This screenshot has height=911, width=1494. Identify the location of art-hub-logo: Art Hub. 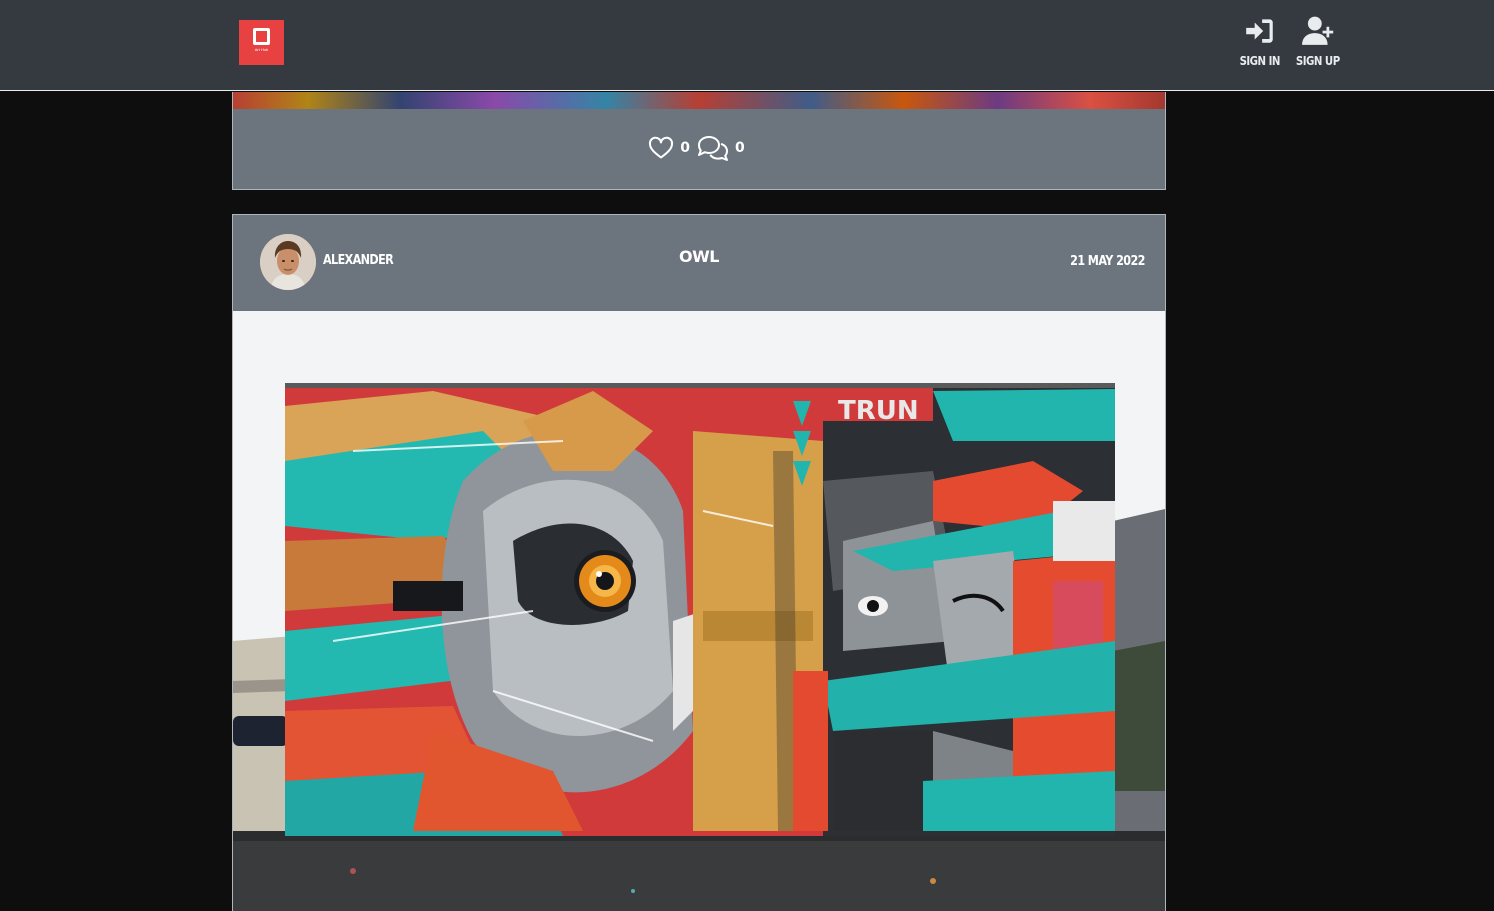
(261, 42).